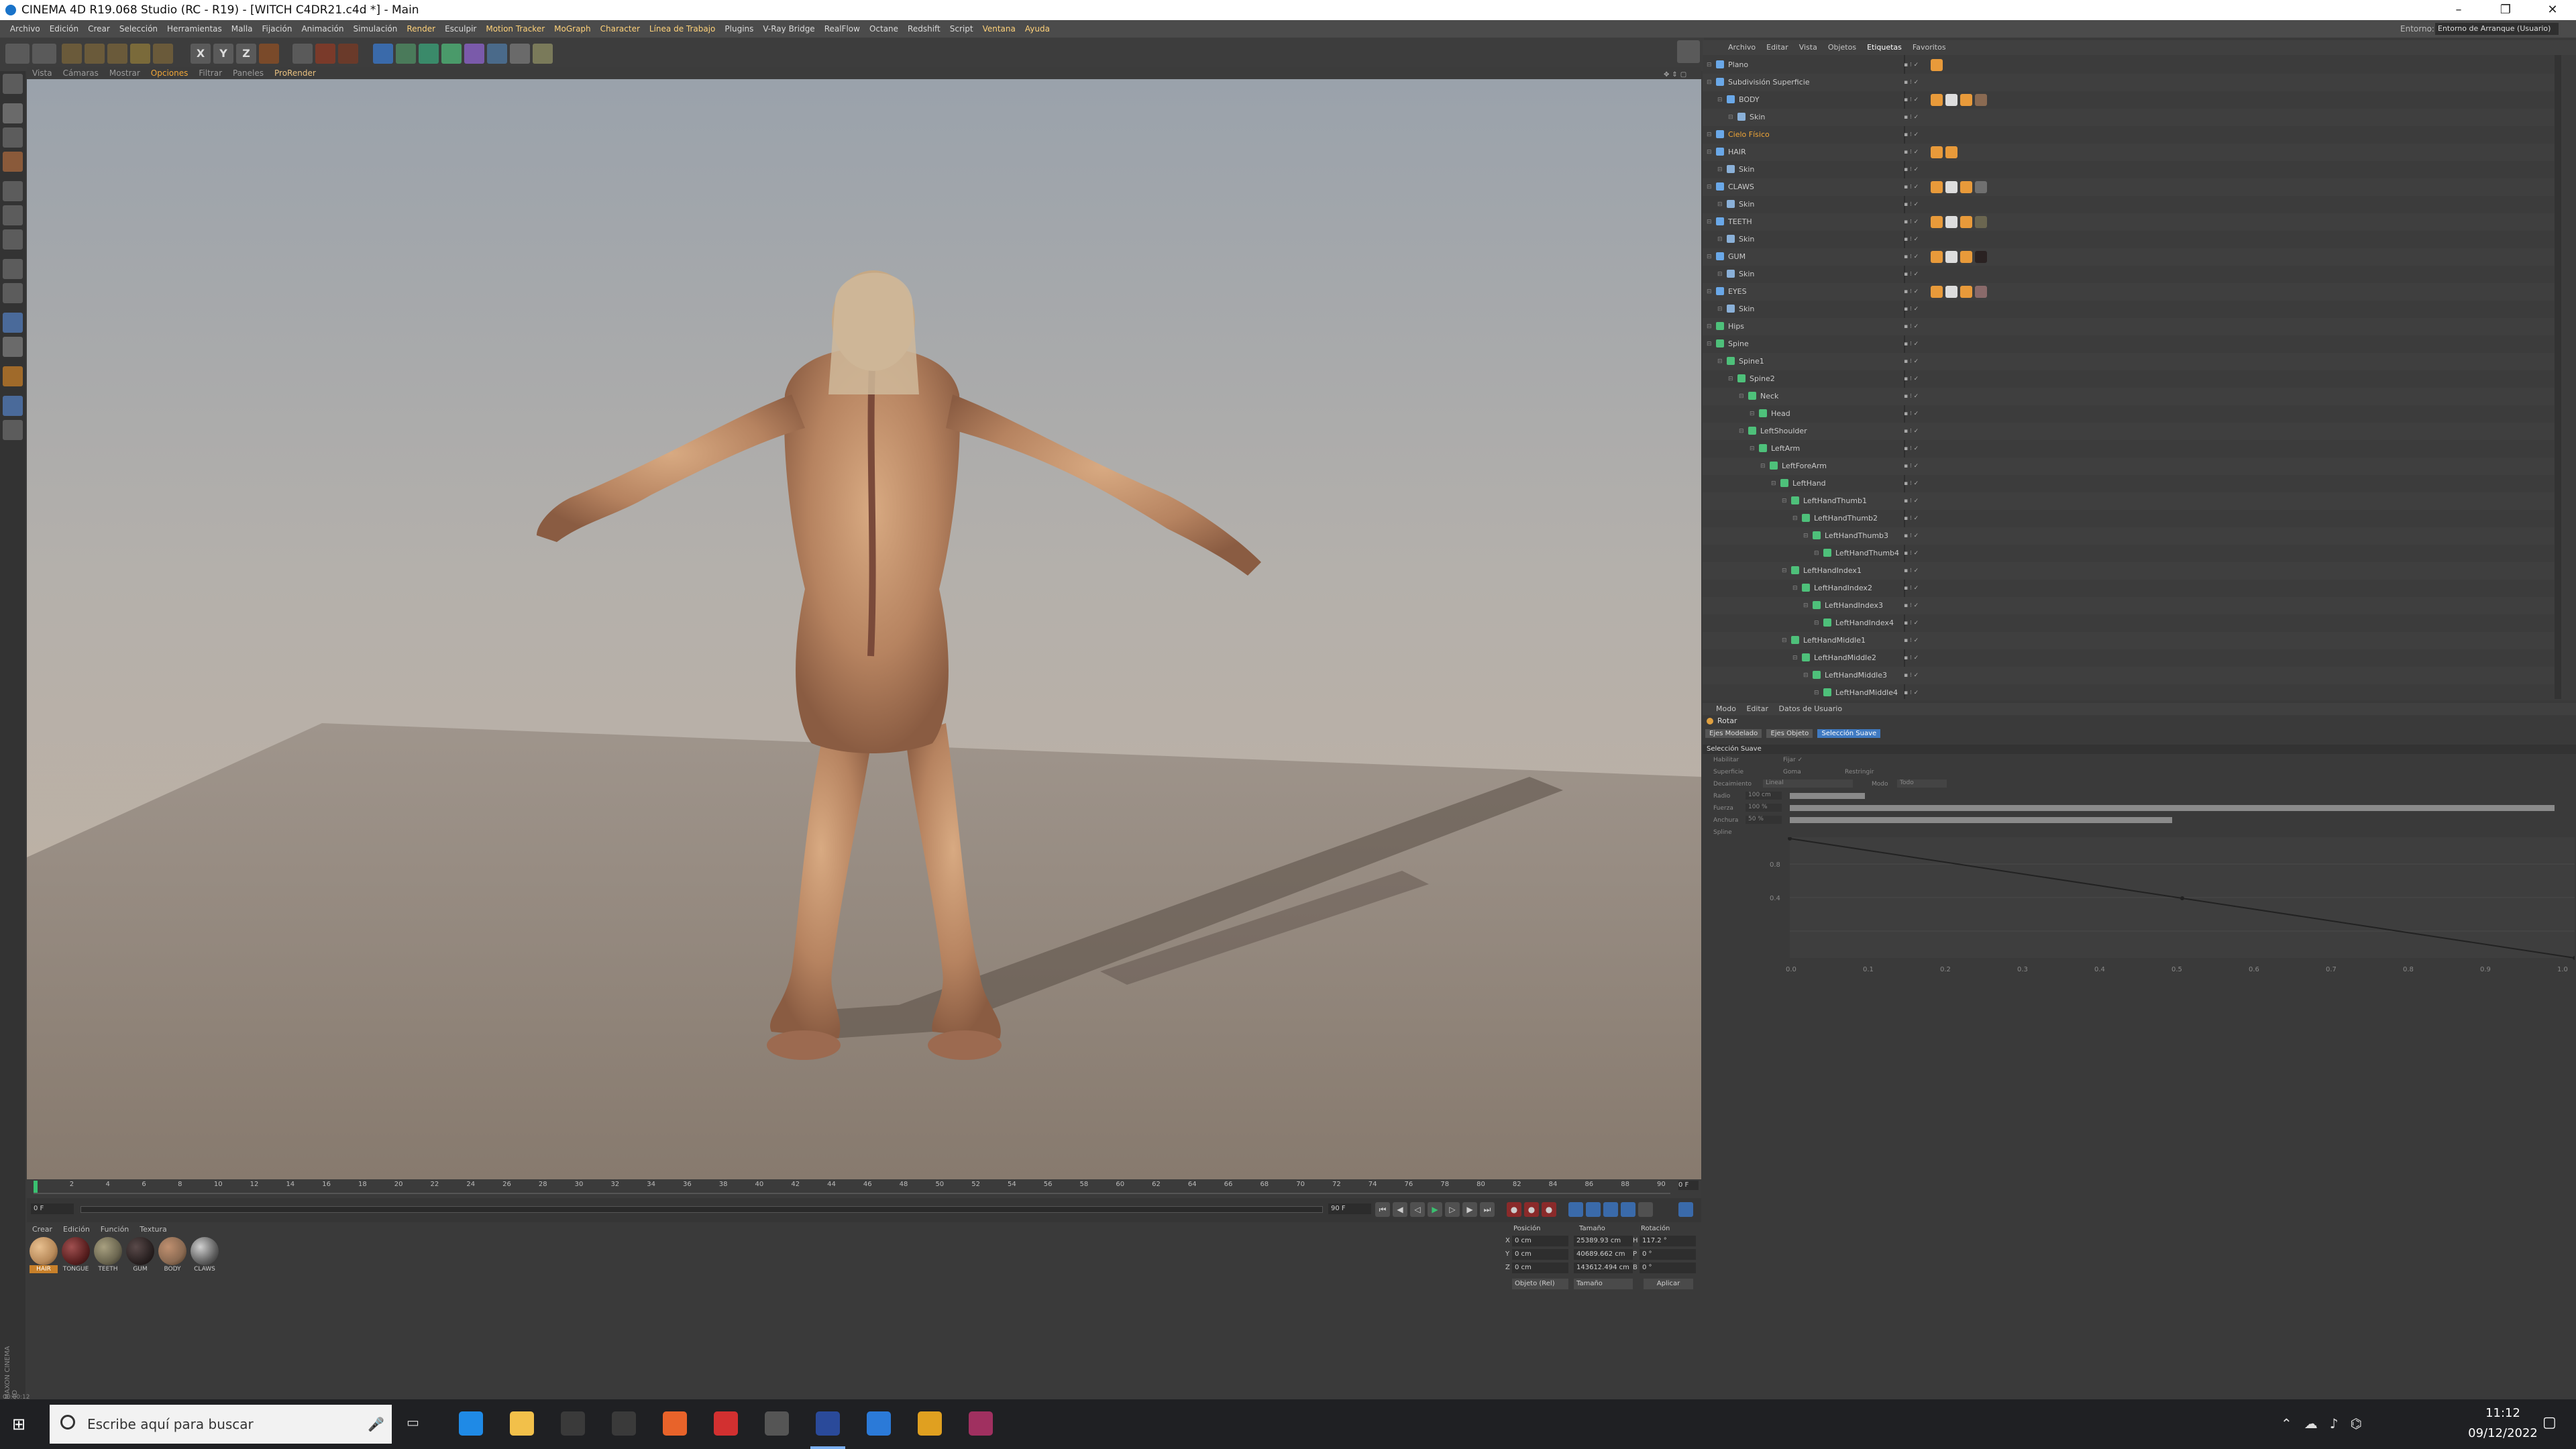  What do you see at coordinates (2552, 10) in the screenshot?
I see `close-button: ✕` at bounding box center [2552, 10].